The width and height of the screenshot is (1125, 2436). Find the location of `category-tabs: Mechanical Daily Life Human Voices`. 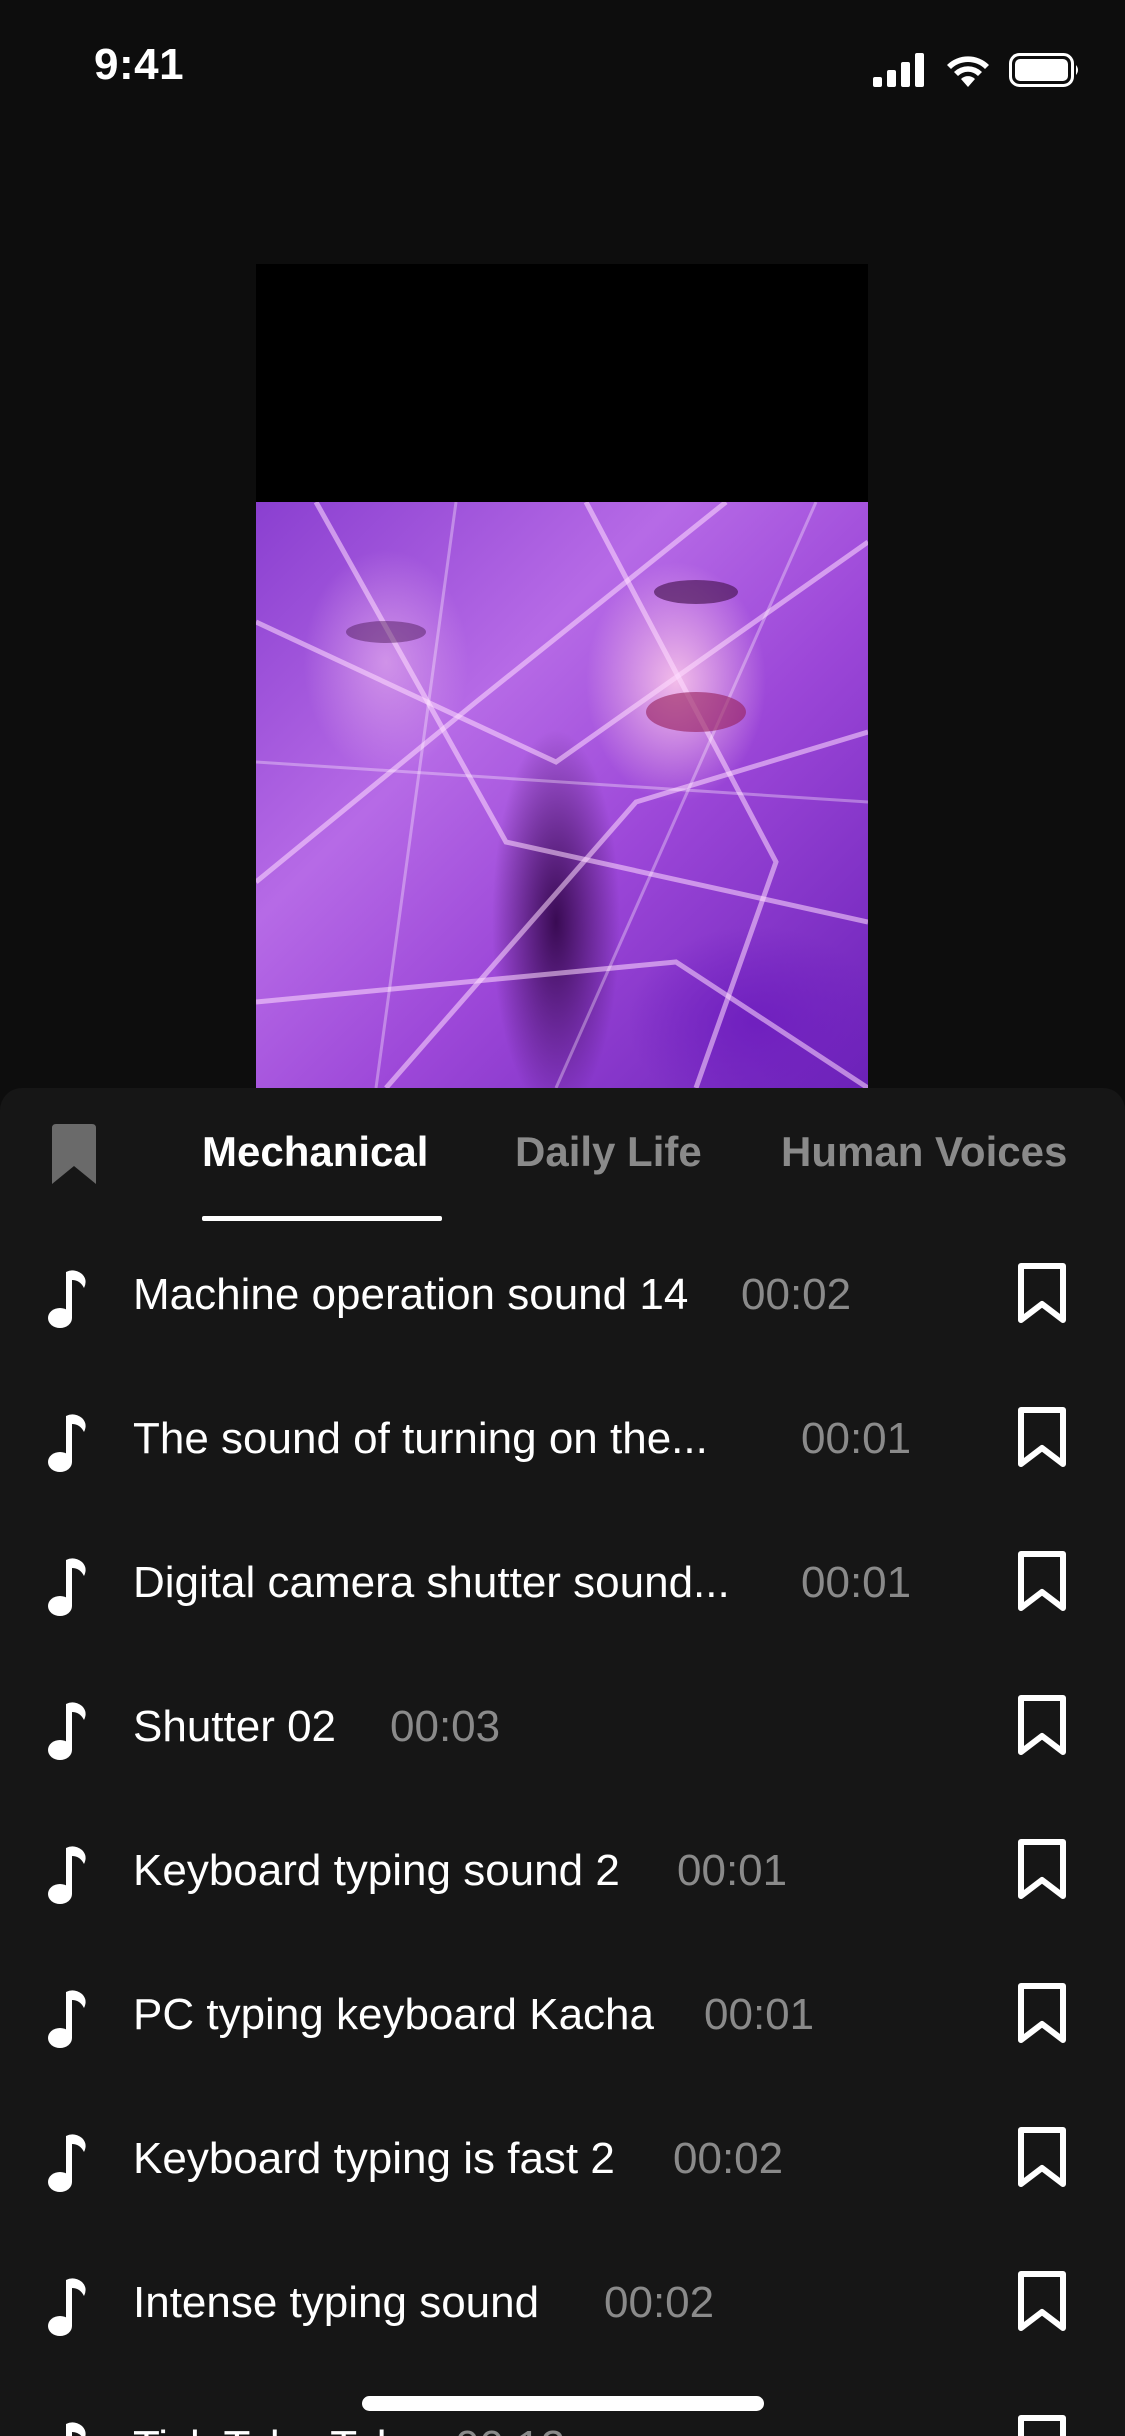

category-tabs: Mechanical Daily Life Human Voices is located at coordinates (562, 1156).